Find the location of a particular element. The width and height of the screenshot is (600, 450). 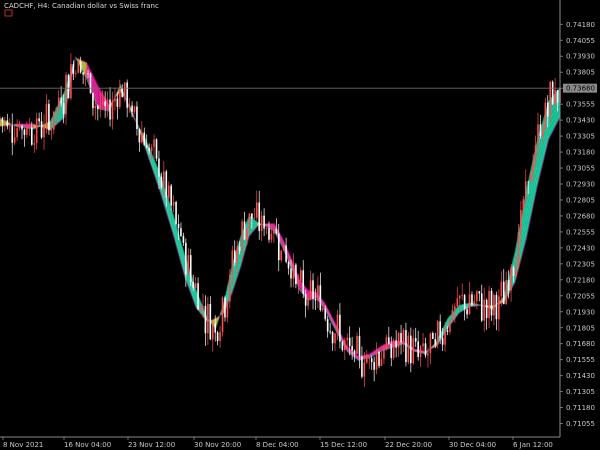

y-tick-label: 0.71555 is located at coordinates (580, 360).